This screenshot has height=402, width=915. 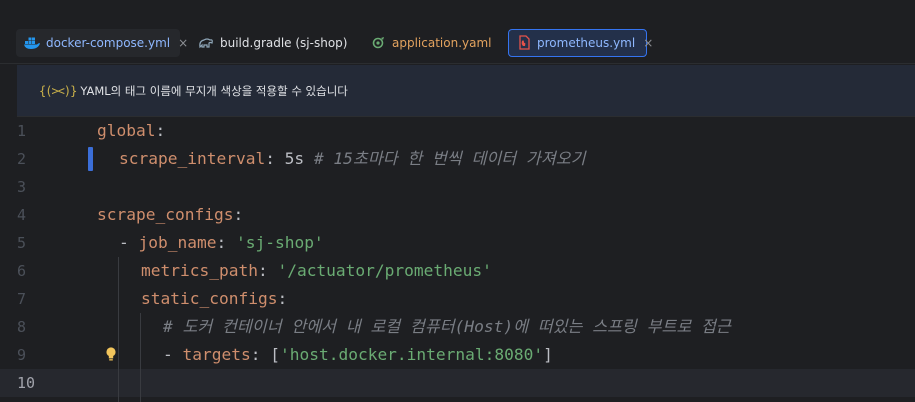 What do you see at coordinates (22, 215) in the screenshot?
I see `line-number: 4` at bounding box center [22, 215].